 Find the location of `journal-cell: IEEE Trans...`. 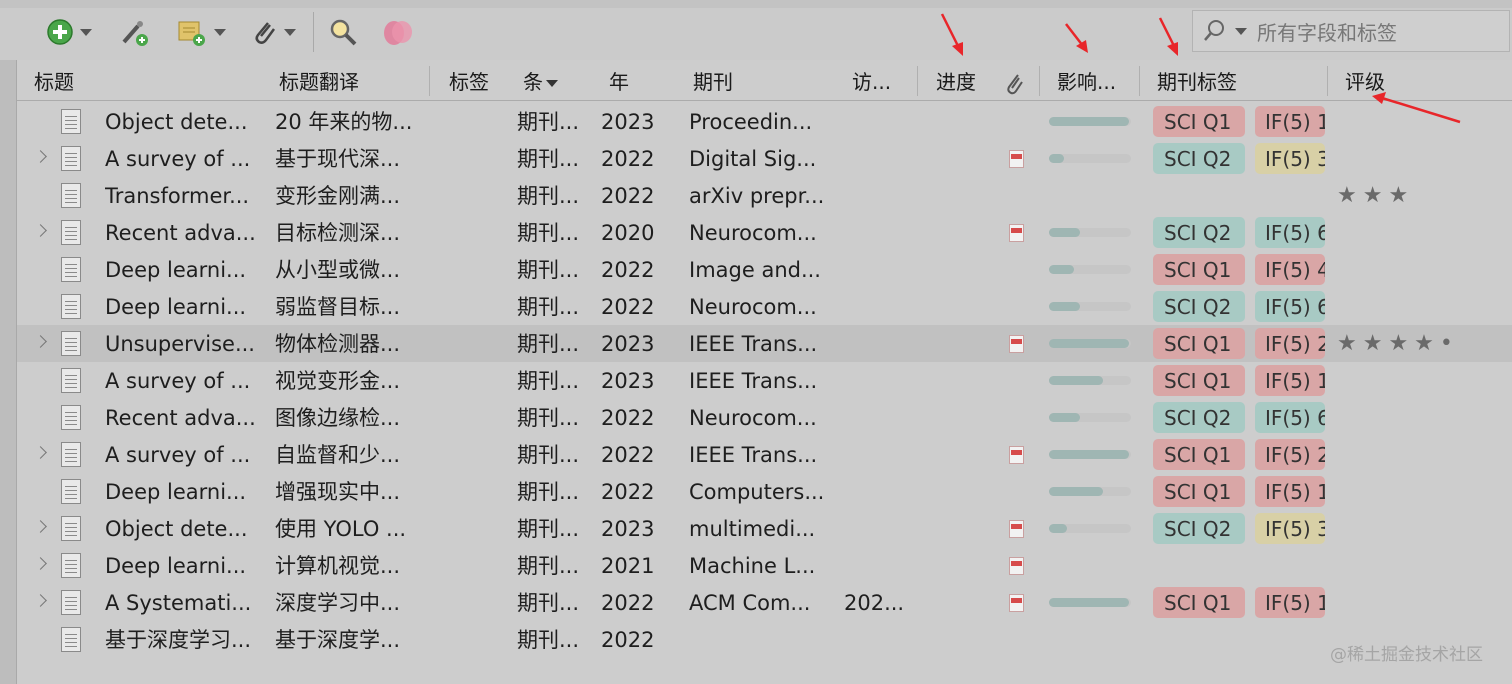

journal-cell: IEEE Trans... is located at coordinates (753, 344).